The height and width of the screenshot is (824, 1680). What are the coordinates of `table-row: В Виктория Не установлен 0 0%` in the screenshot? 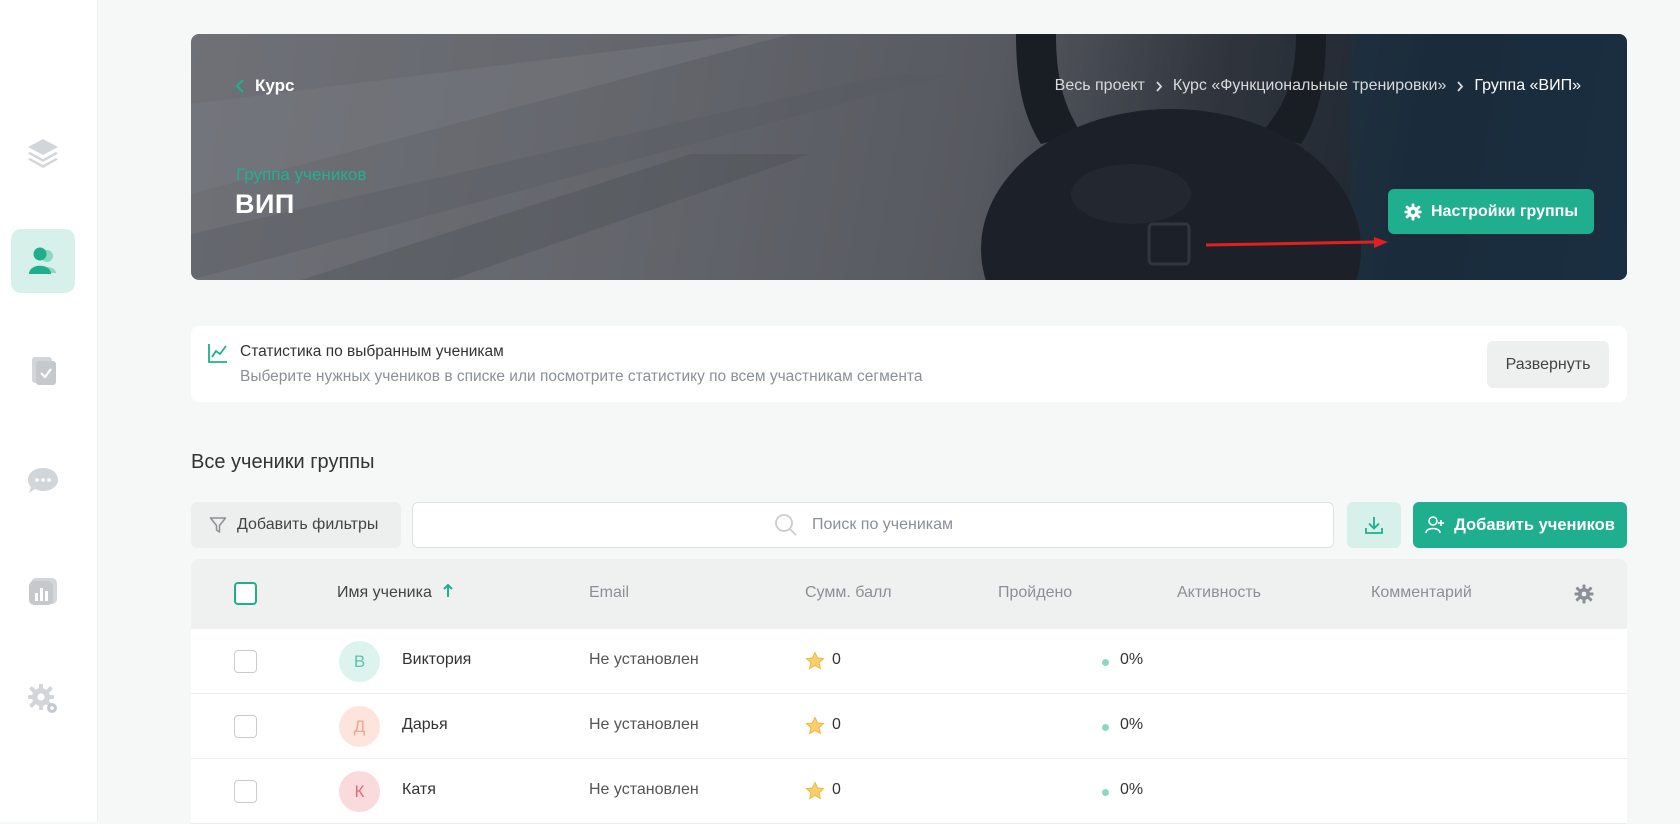 It's located at (909, 661).